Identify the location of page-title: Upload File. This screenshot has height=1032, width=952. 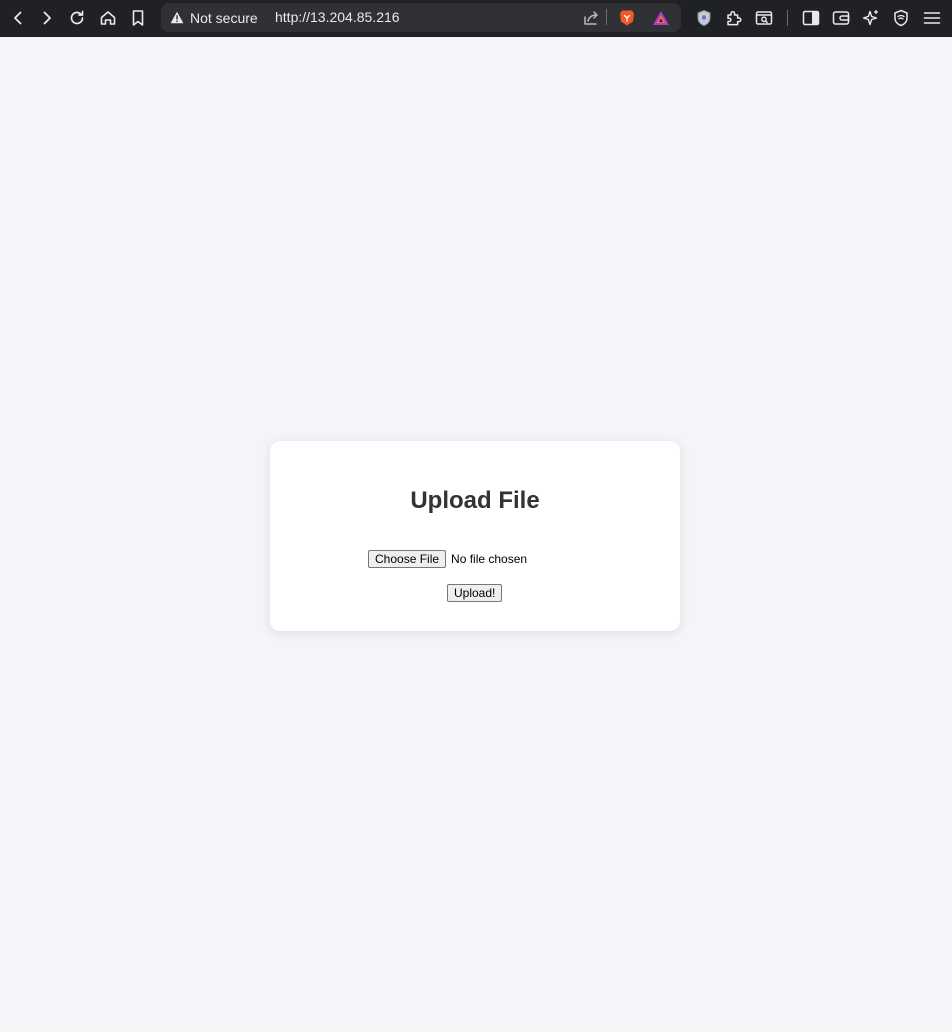
(475, 500).